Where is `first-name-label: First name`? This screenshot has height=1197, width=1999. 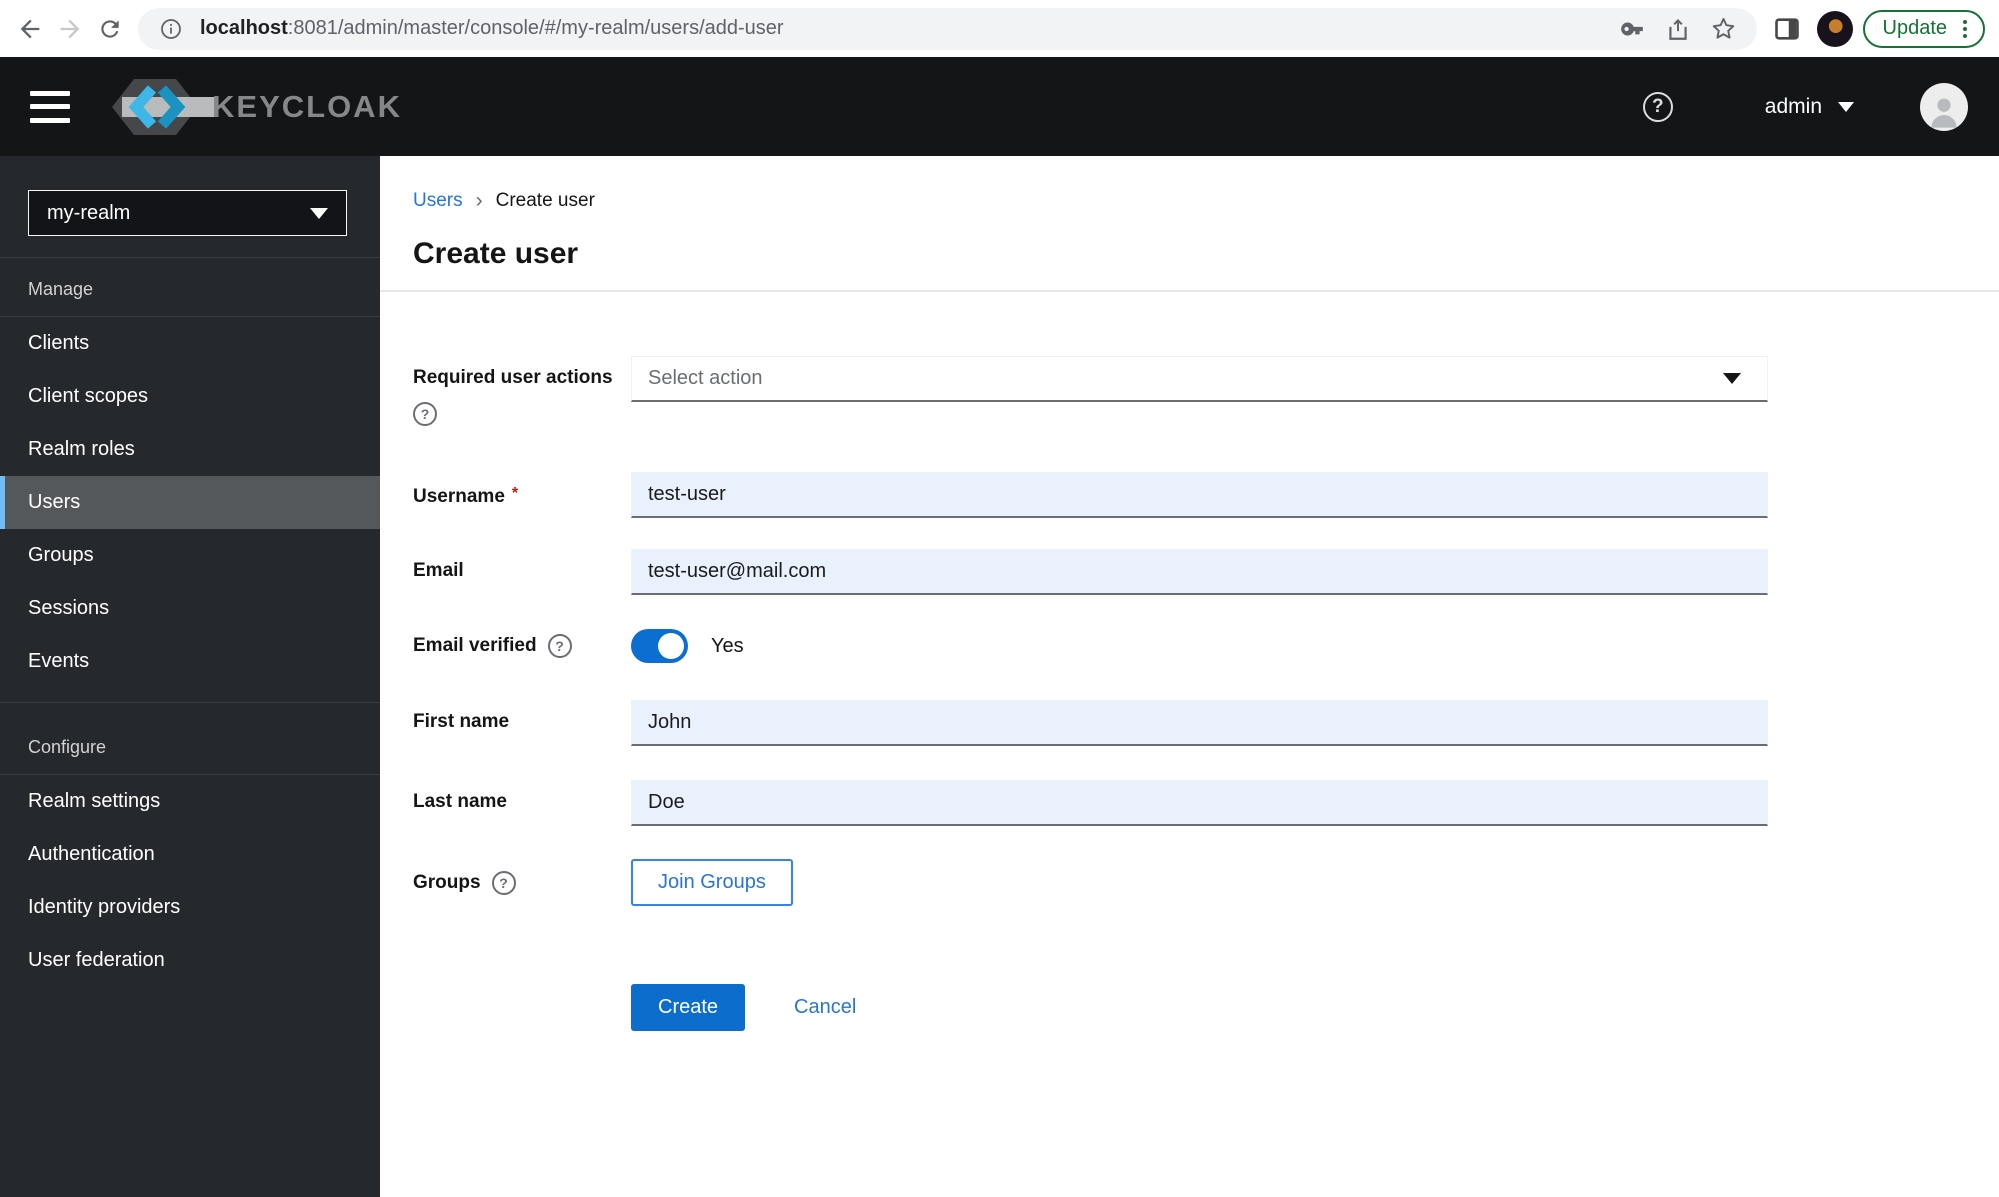 first-name-label: First name is located at coordinates (461, 721).